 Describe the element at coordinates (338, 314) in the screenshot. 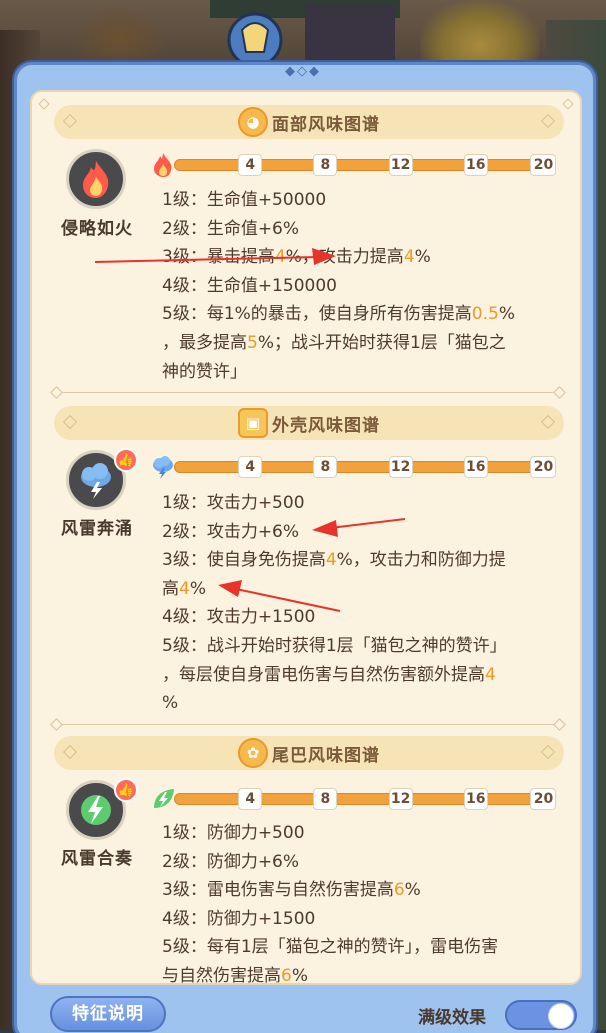

I see `level-line-5: 5级：每1%的暴击，使自身所有伤害提高0.5%` at that location.